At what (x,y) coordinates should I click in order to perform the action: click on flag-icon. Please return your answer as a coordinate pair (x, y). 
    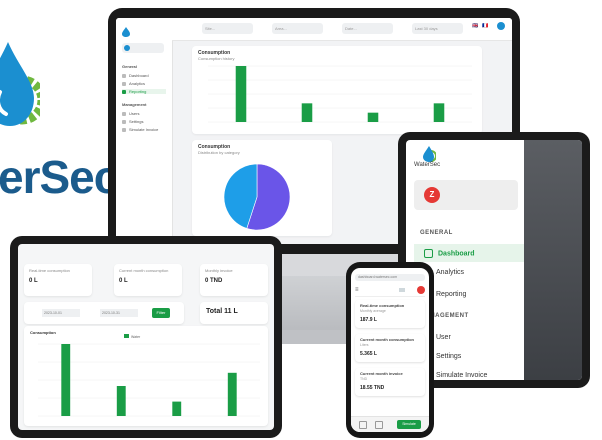
    Looking at the image, I should click on (402, 290).